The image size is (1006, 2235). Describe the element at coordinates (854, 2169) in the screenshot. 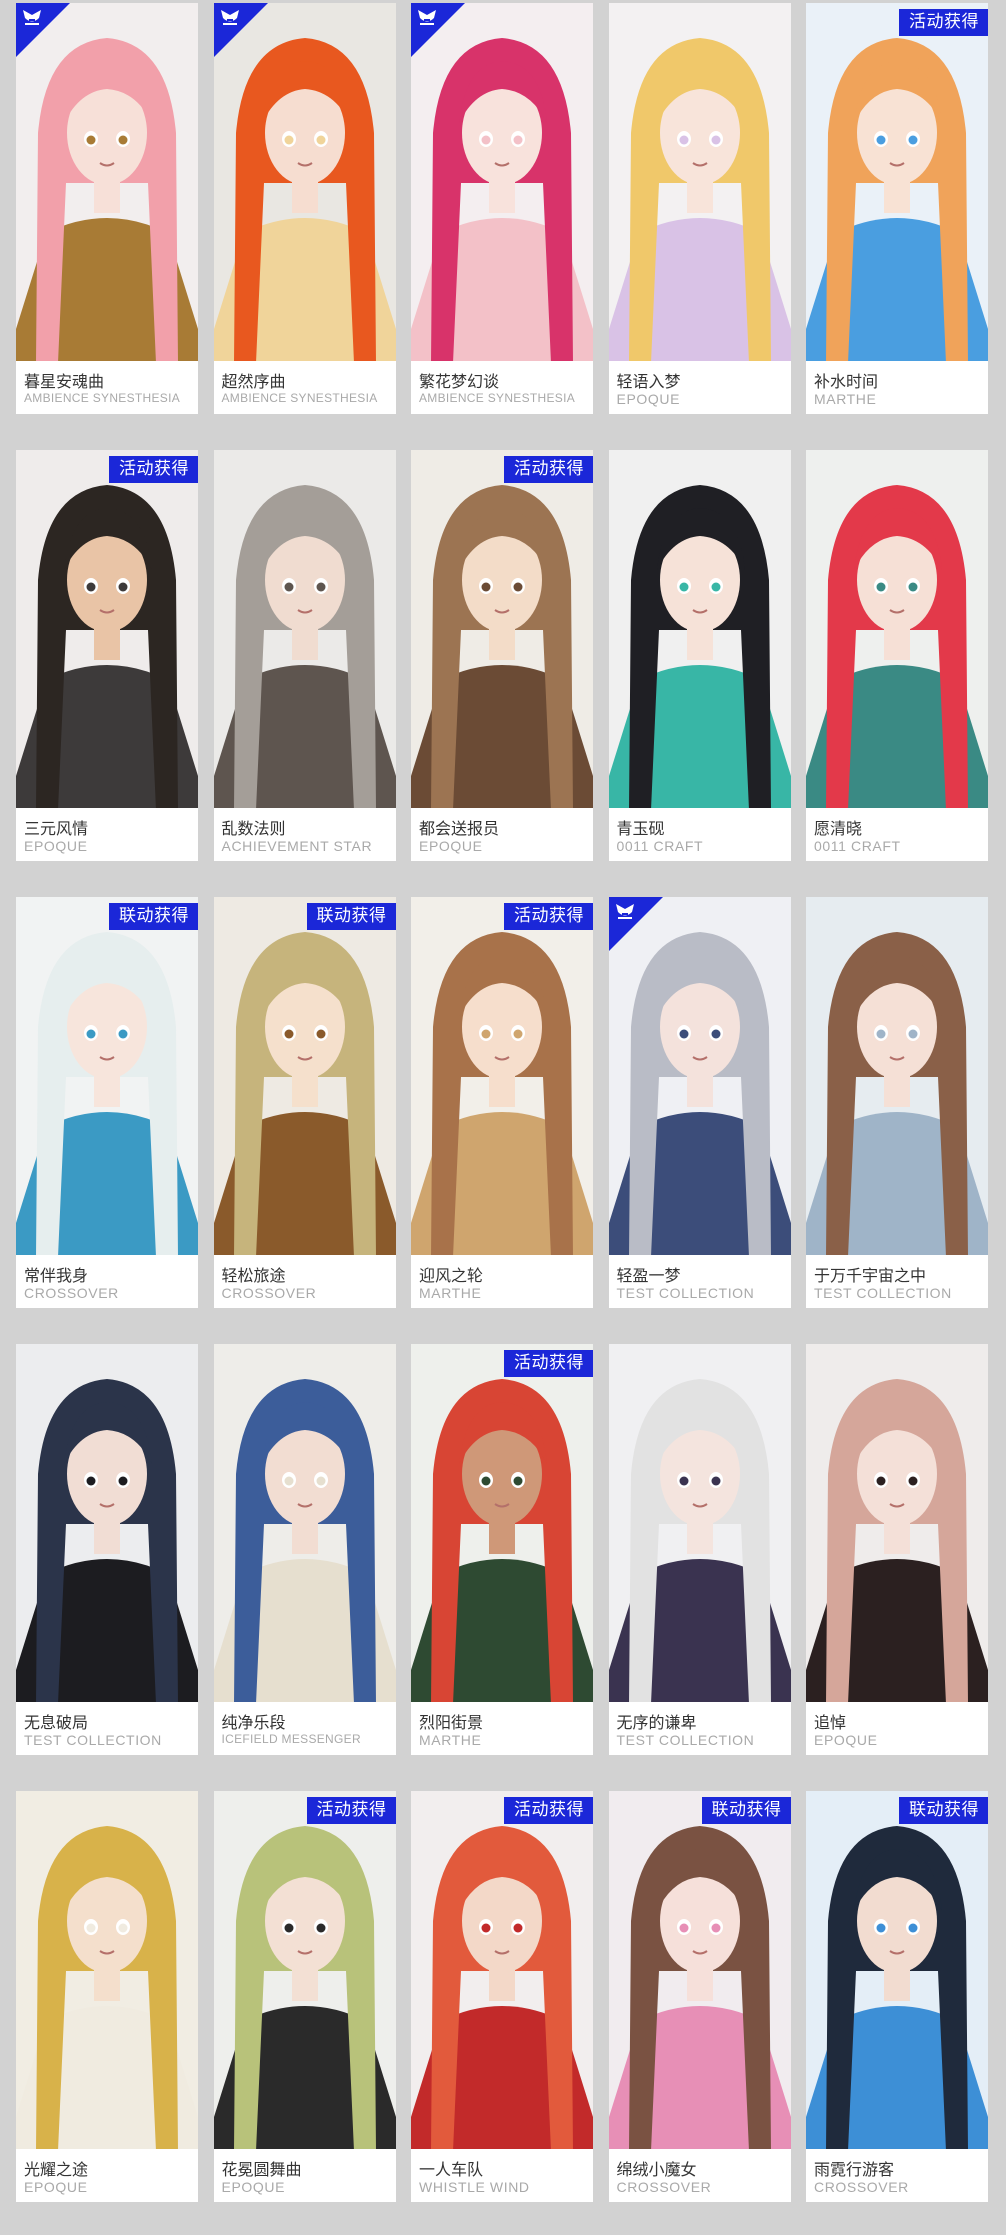

I see `skin-name: 雨霓行游客` at that location.